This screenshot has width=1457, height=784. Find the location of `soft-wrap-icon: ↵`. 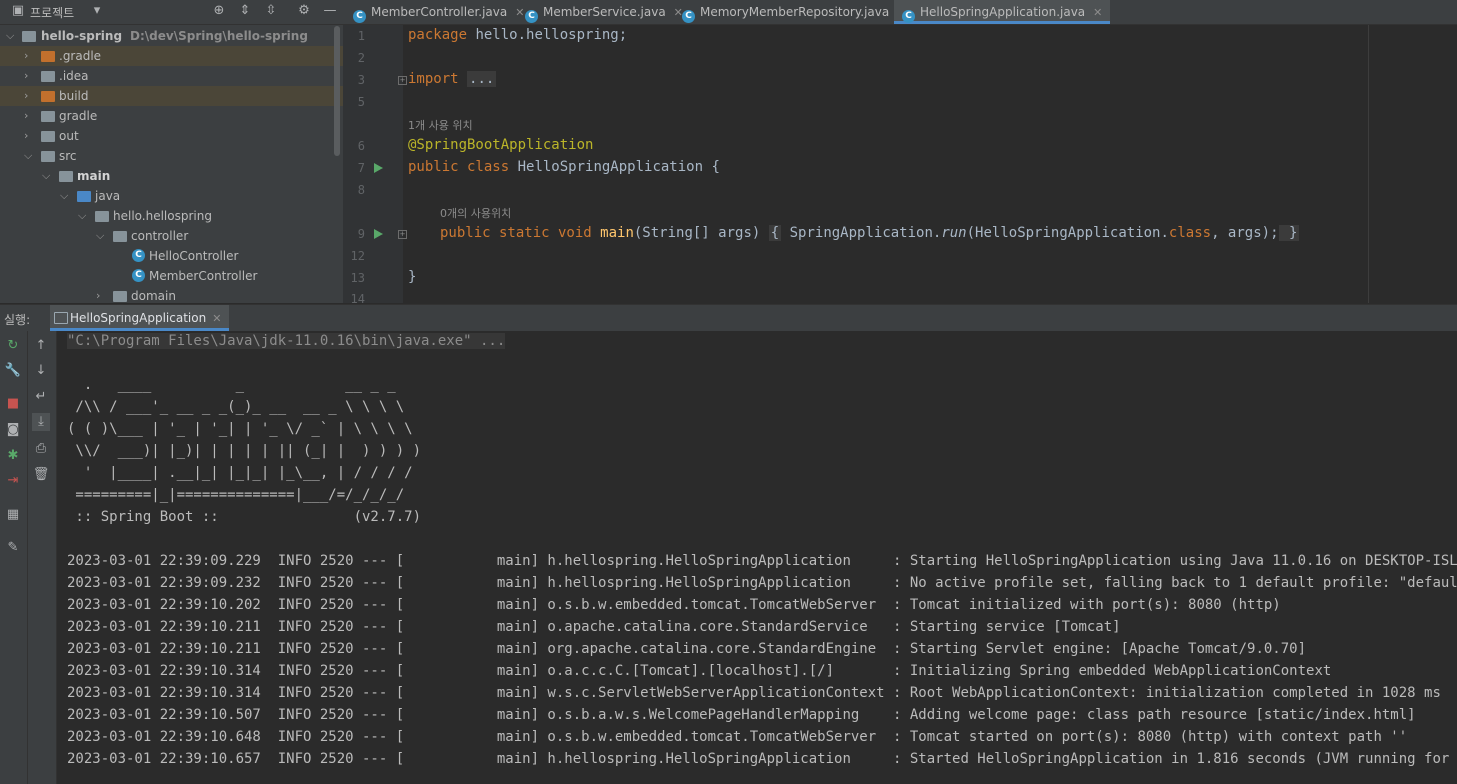

soft-wrap-icon: ↵ is located at coordinates (41, 397).